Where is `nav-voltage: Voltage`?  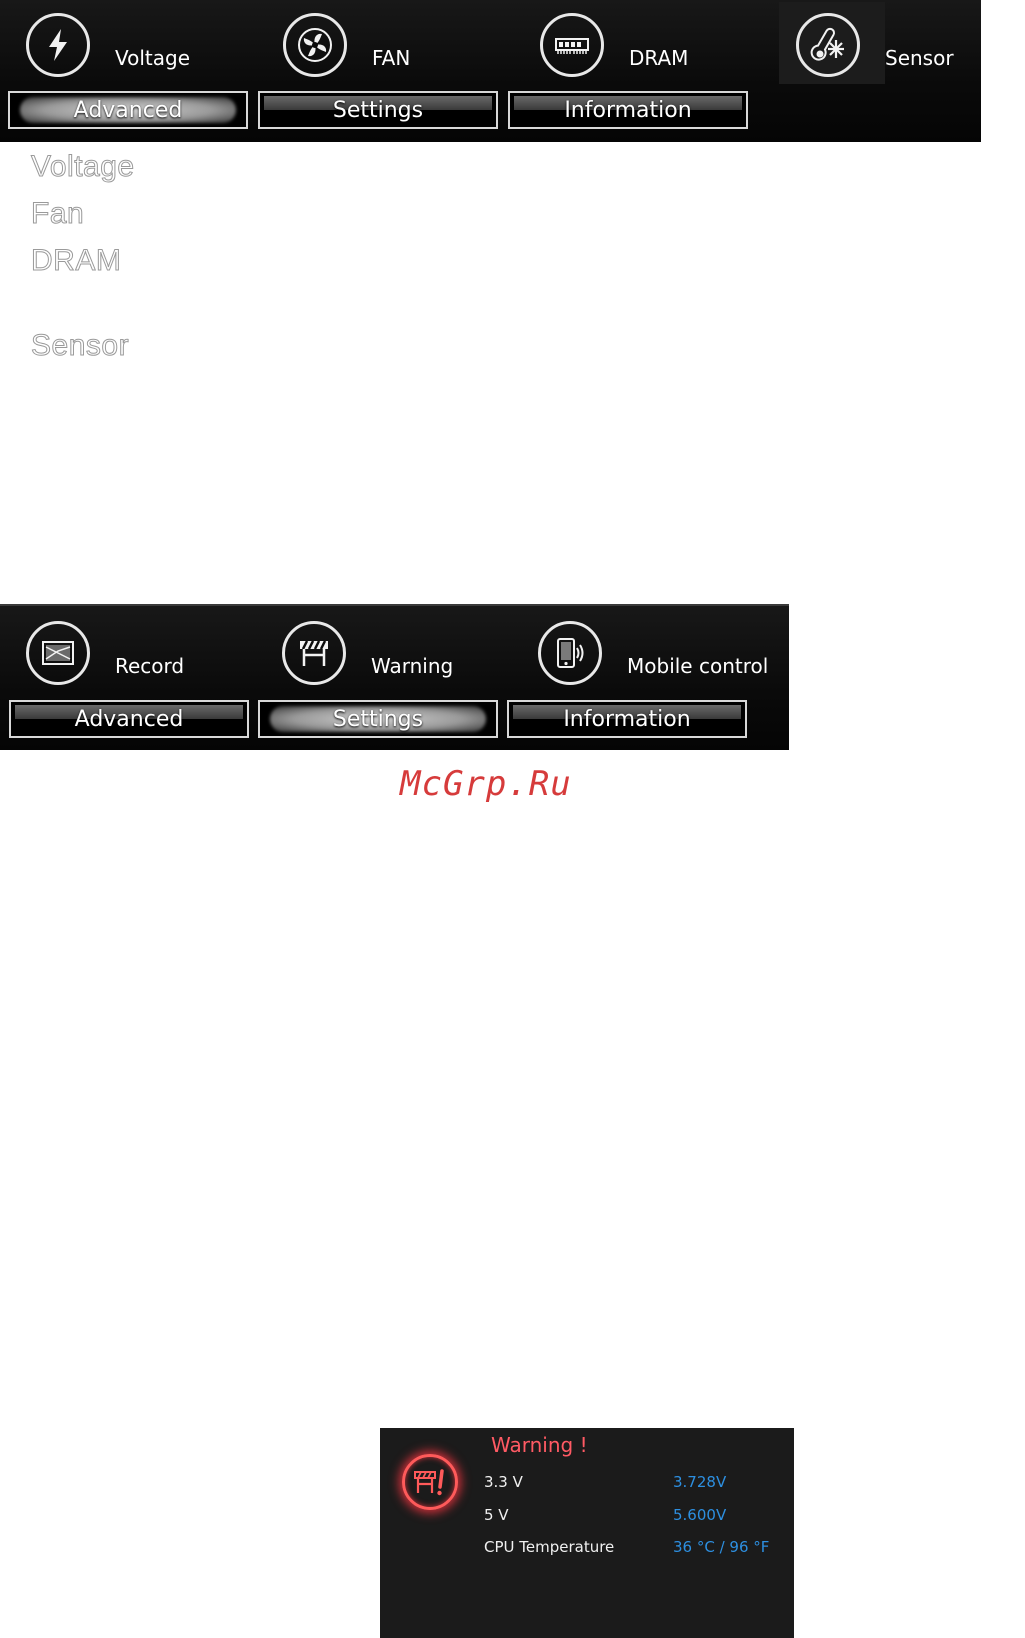 nav-voltage: Voltage is located at coordinates (120, 47).